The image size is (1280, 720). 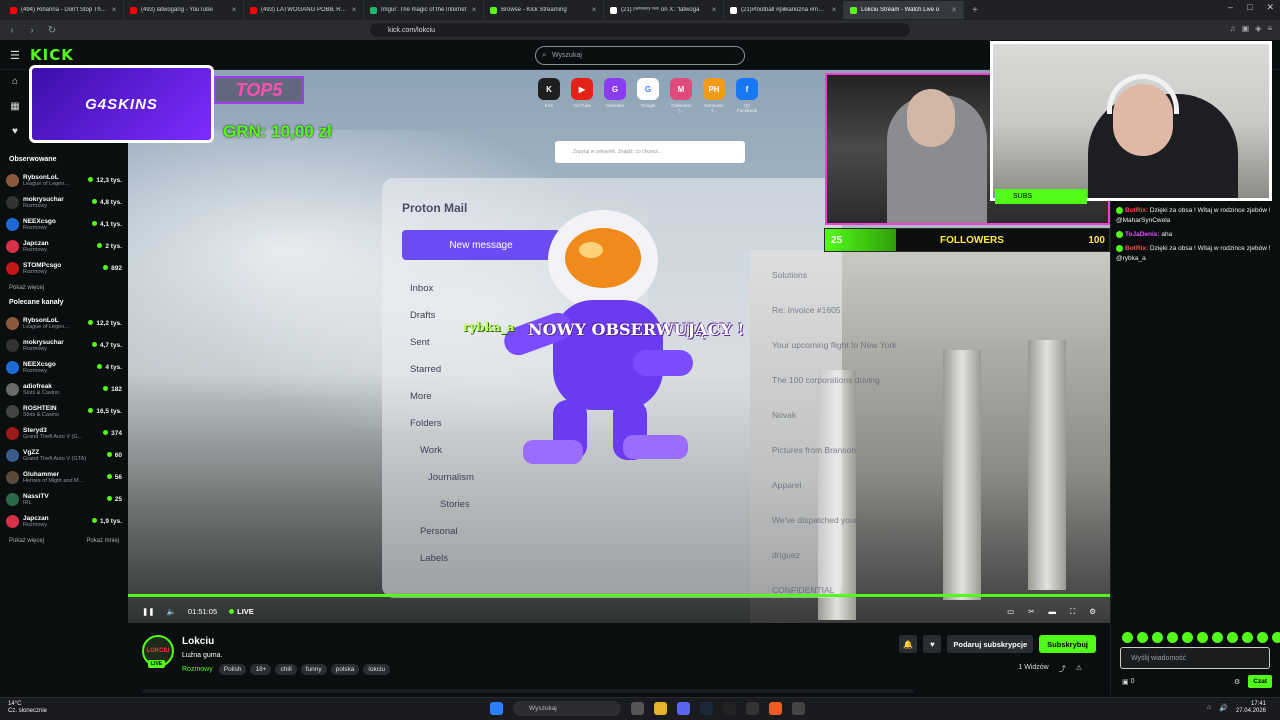 What do you see at coordinates (197, 669) in the screenshot?
I see `category-link: Rozmowy` at bounding box center [197, 669].